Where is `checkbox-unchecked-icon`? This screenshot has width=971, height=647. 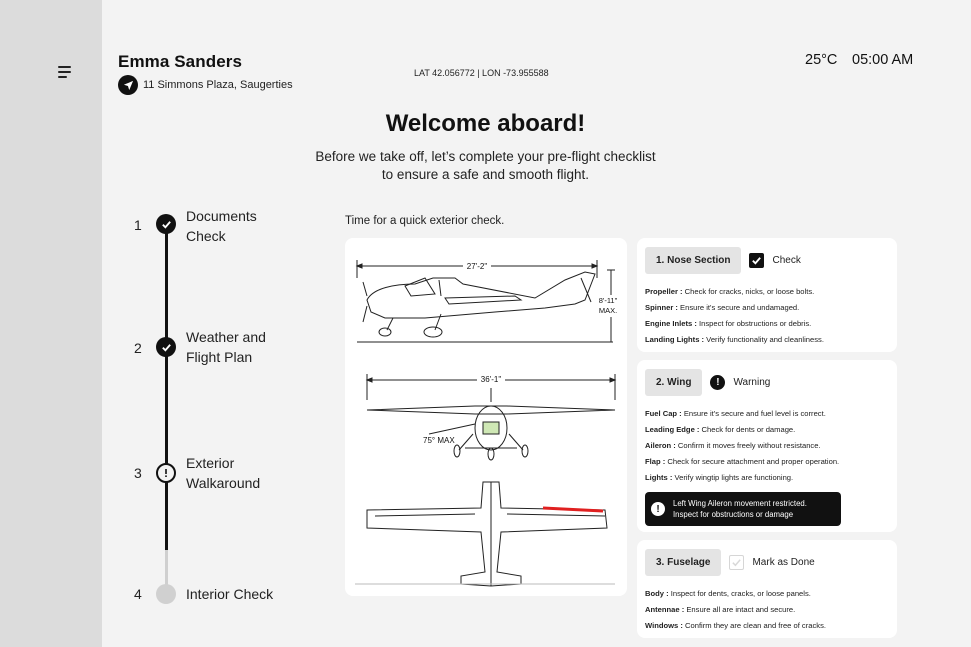 checkbox-unchecked-icon is located at coordinates (737, 562).